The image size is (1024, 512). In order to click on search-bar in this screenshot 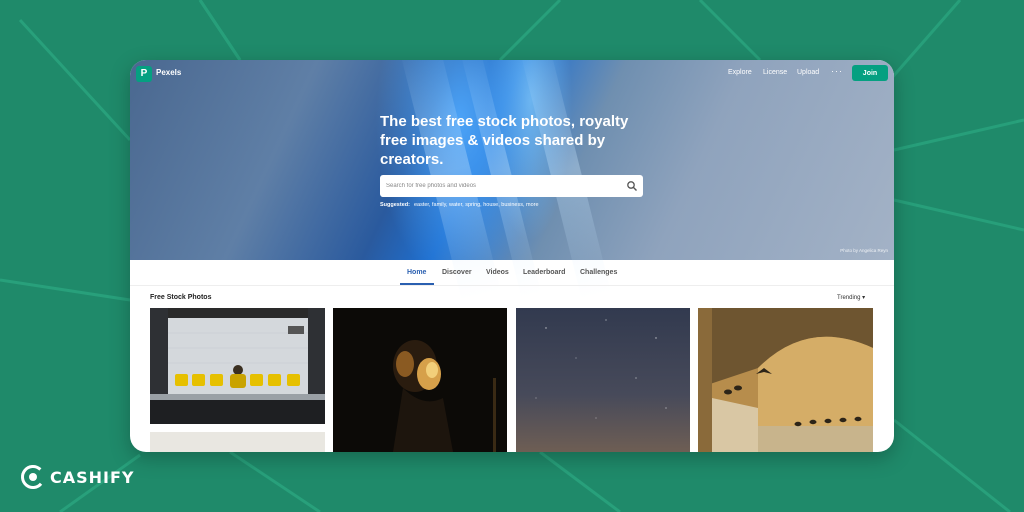, I will do `click(511, 186)`.